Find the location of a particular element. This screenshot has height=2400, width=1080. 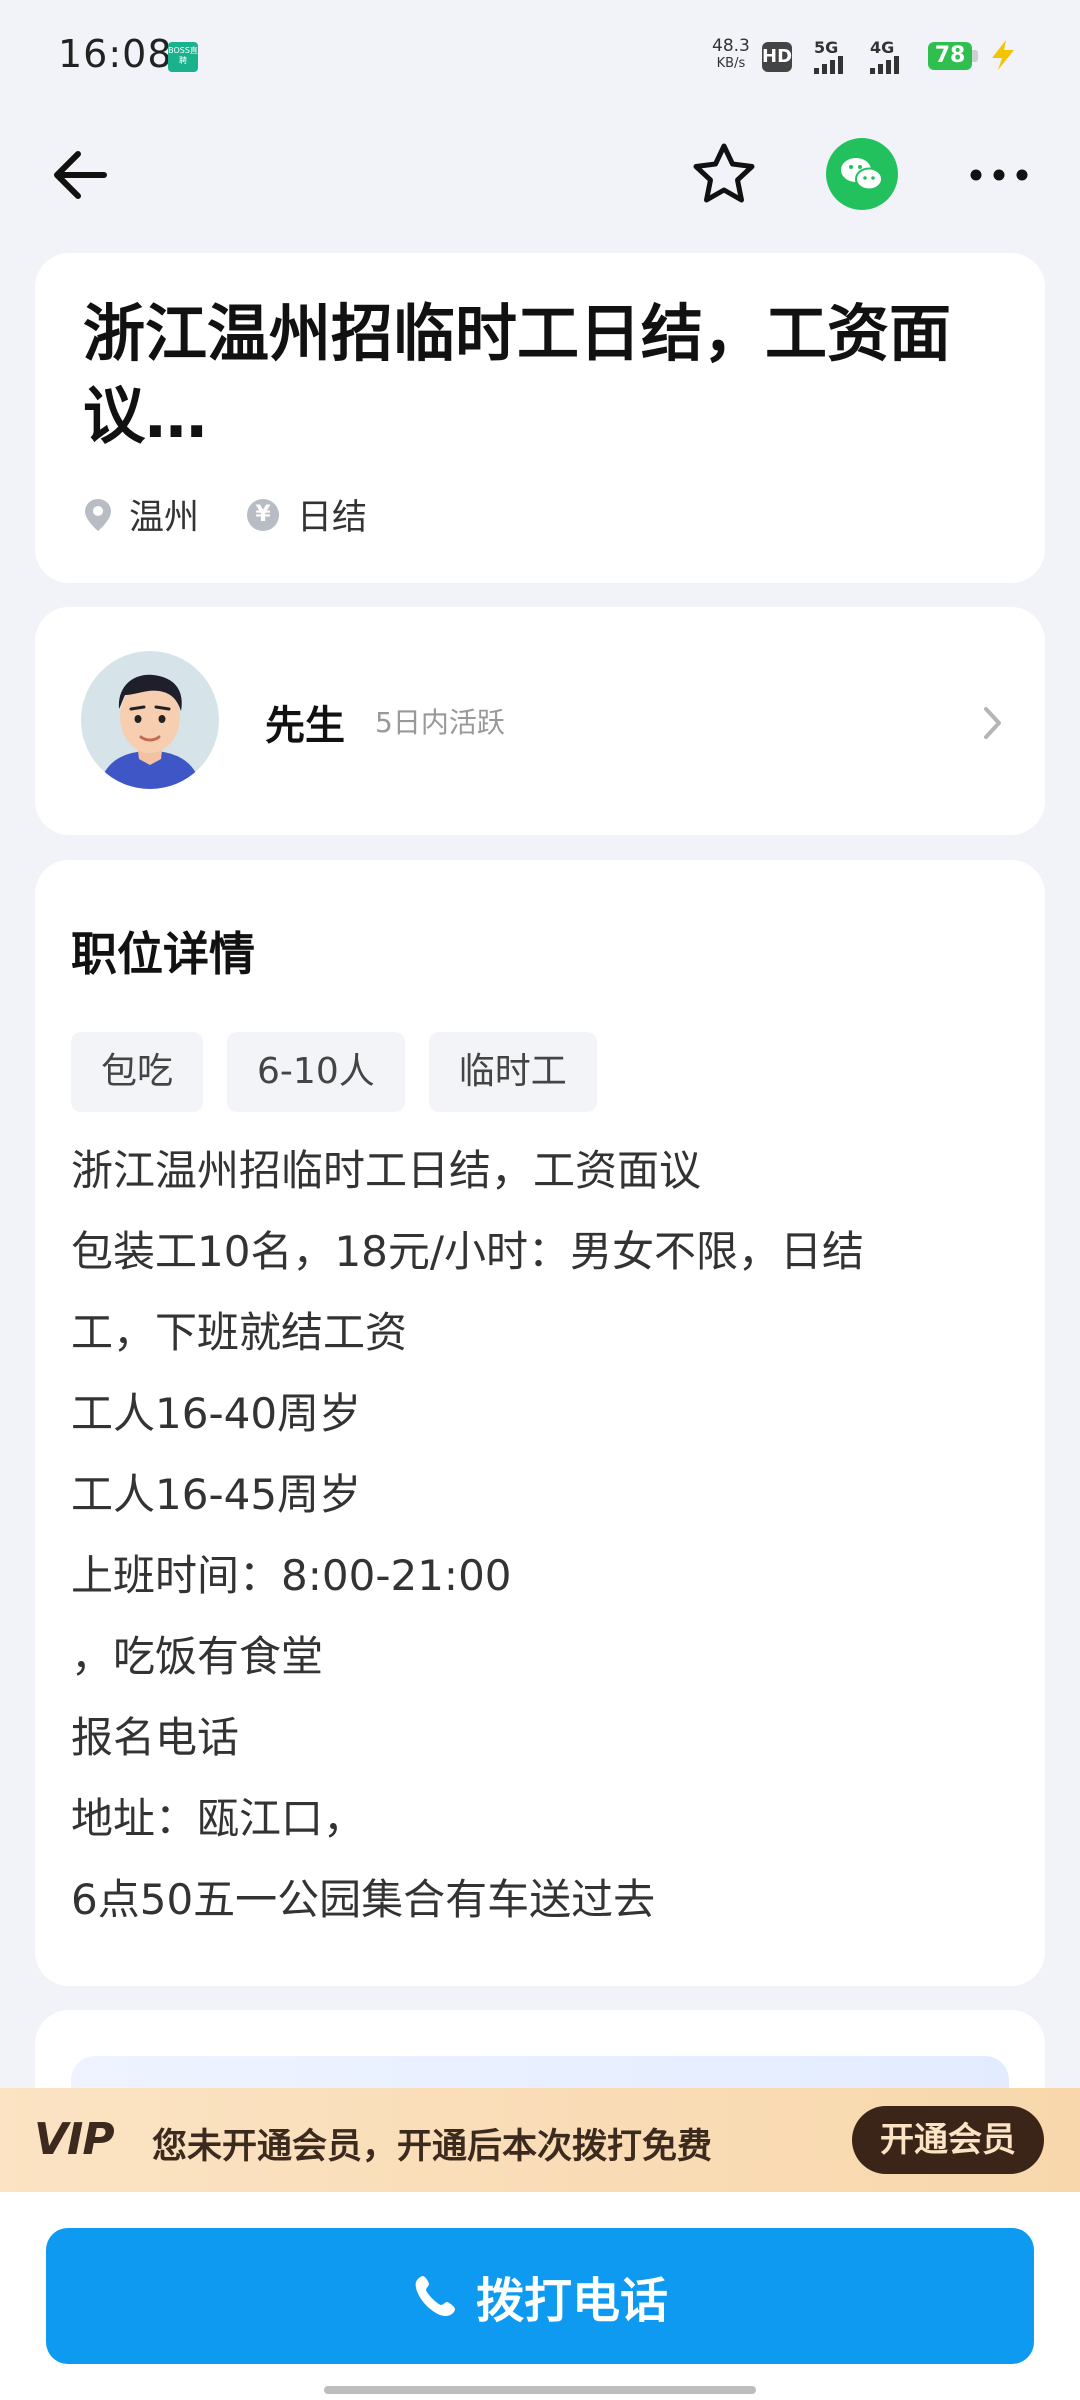

home-indicator is located at coordinates (540, 2390).